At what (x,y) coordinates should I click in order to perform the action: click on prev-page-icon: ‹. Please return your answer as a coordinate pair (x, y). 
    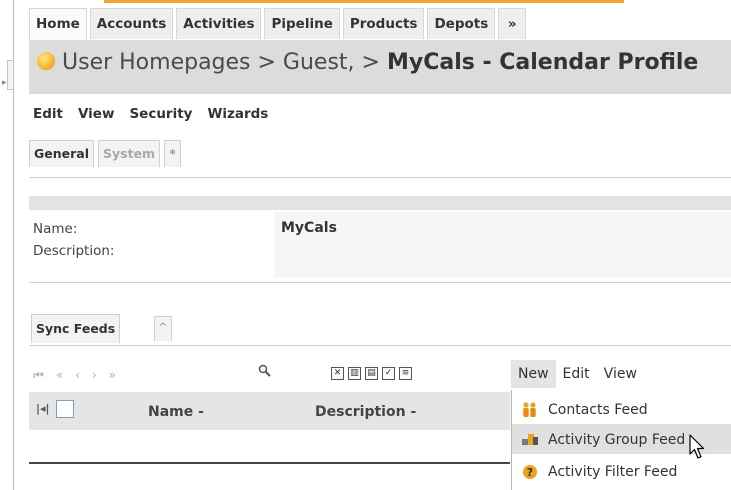
    Looking at the image, I should click on (77, 375).